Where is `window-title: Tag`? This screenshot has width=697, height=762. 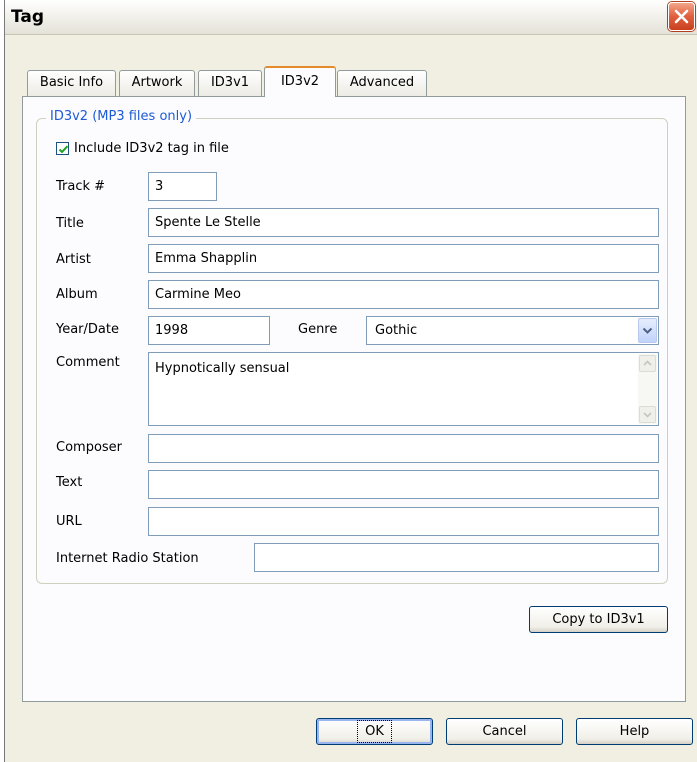
window-title: Tag is located at coordinates (28, 17).